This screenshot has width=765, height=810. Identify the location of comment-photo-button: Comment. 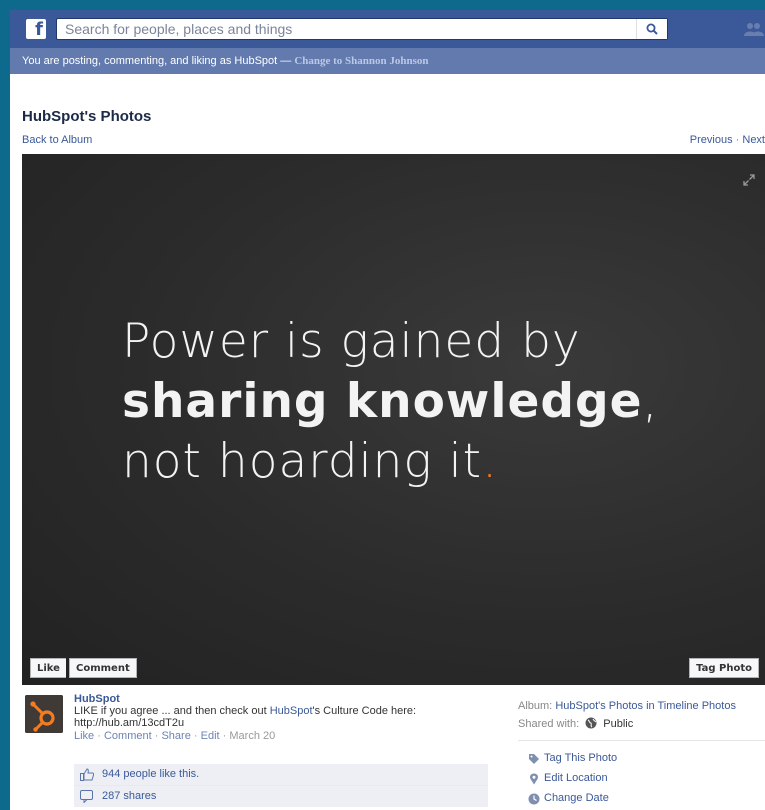
(103, 668).